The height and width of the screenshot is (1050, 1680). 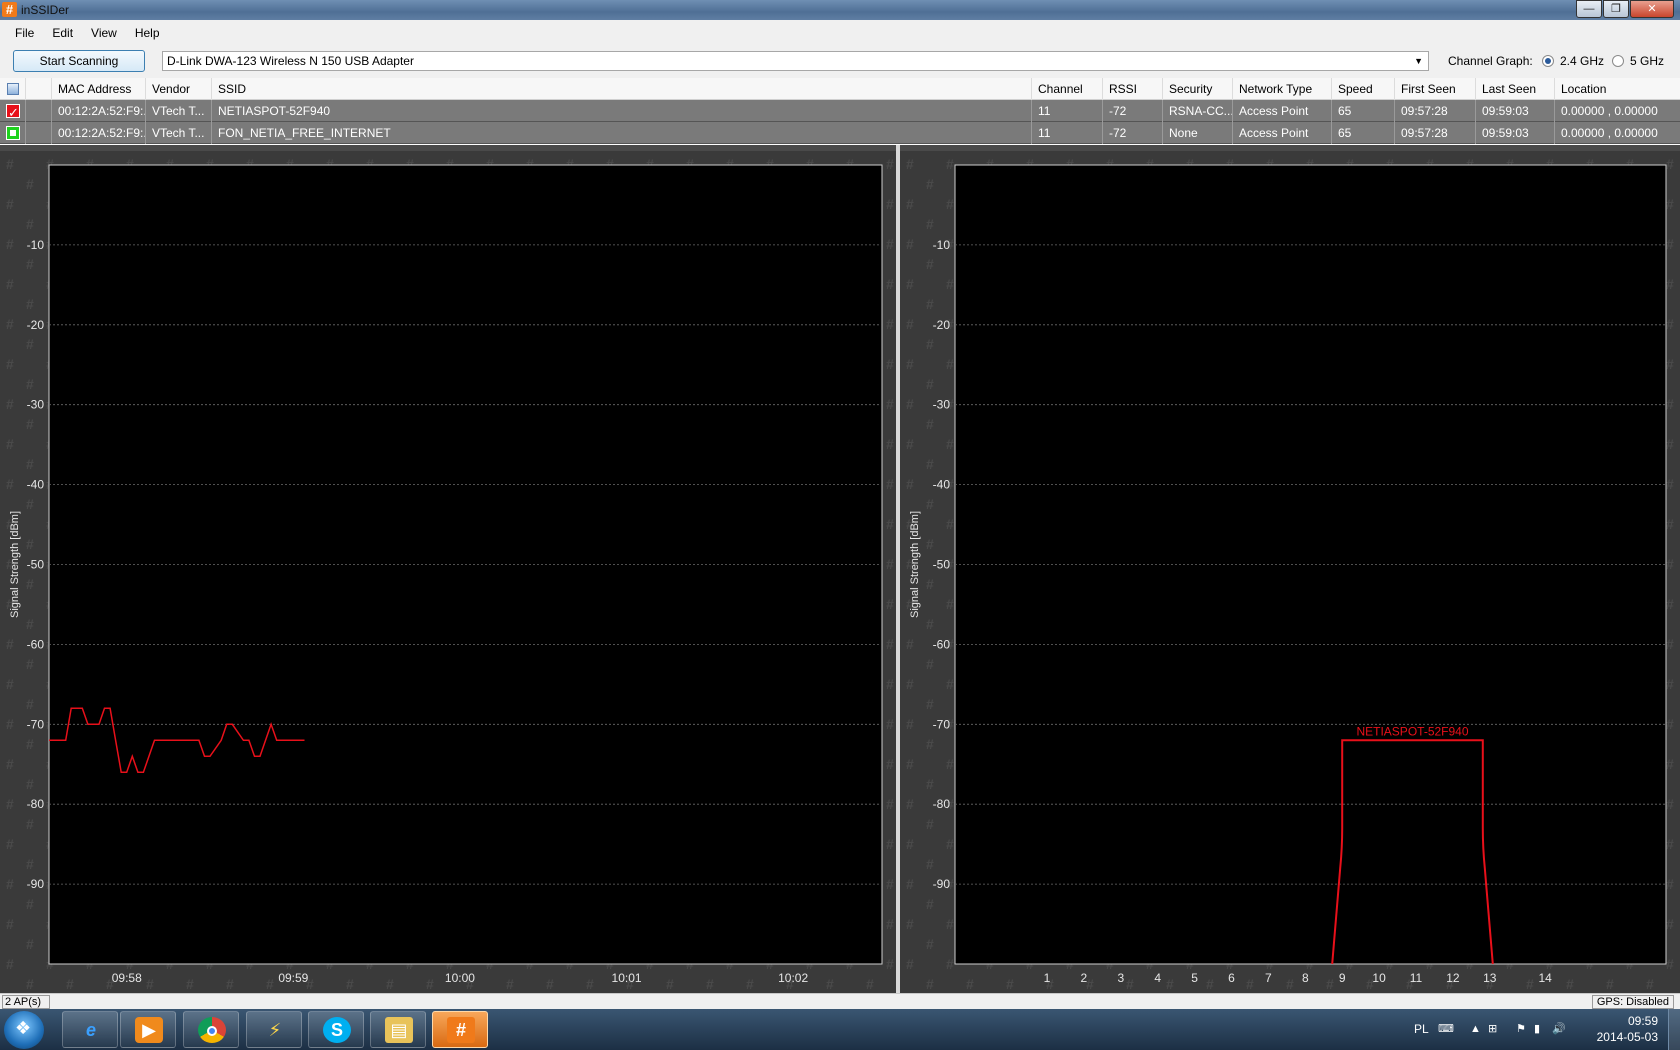 I want to click on windows-start-button, so click(x=24, y=1030).